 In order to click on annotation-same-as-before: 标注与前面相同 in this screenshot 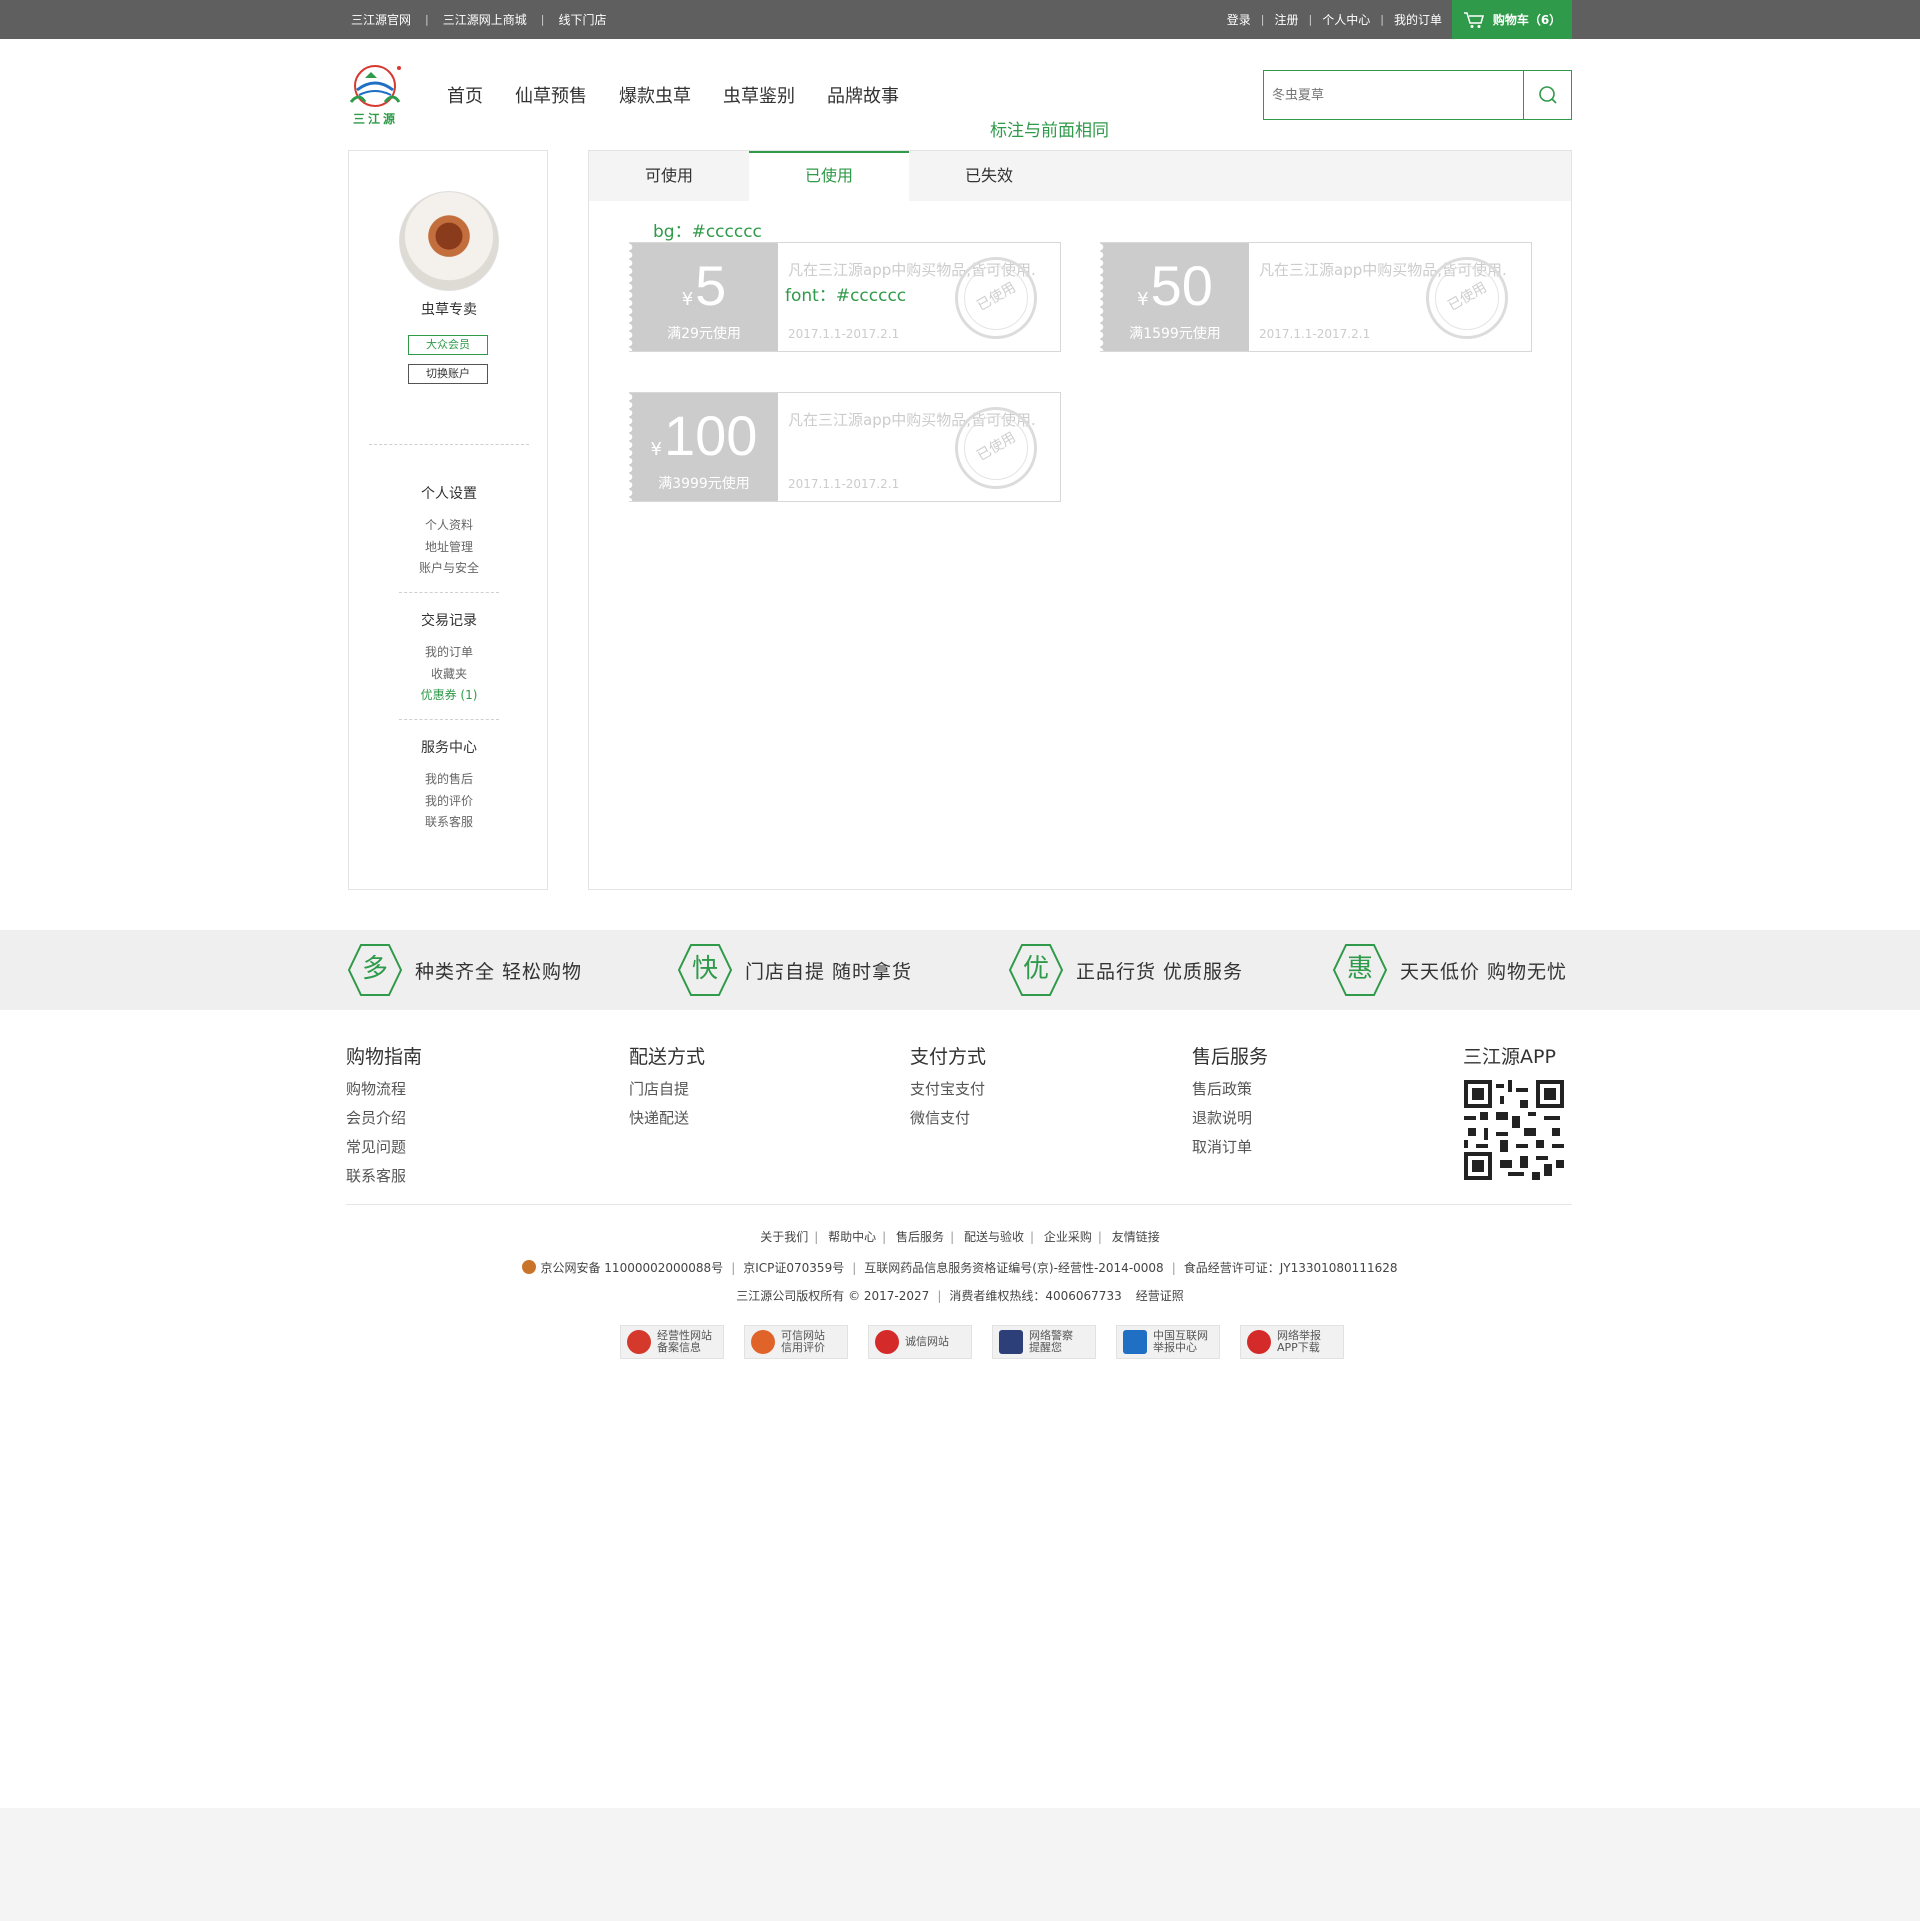, I will do `click(1049, 131)`.